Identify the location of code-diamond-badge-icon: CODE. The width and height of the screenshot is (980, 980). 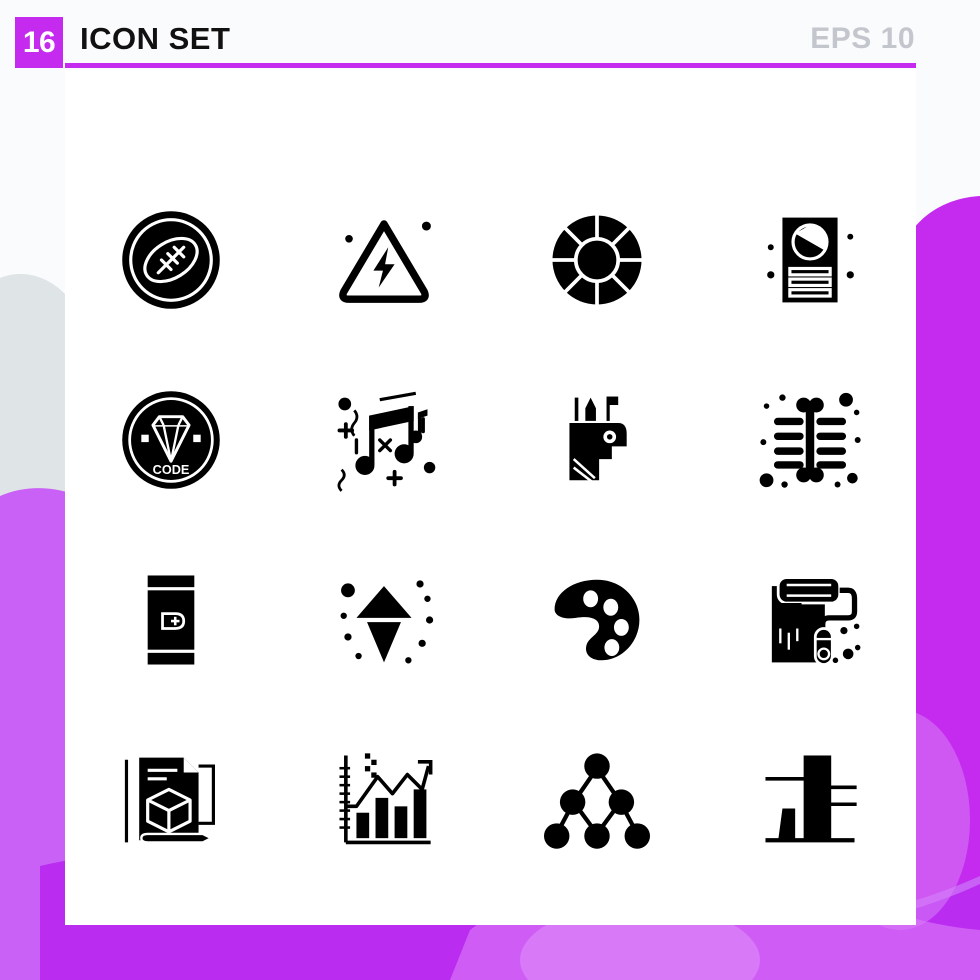
(171, 440).